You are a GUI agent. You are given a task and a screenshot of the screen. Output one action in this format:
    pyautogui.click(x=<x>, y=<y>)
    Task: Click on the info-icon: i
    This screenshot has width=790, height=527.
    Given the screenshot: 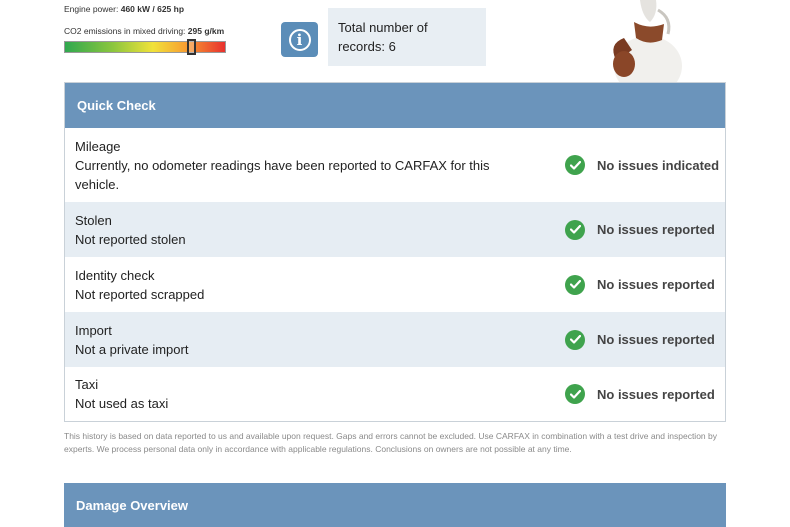 What is the action you would take?
    pyautogui.click(x=299, y=39)
    